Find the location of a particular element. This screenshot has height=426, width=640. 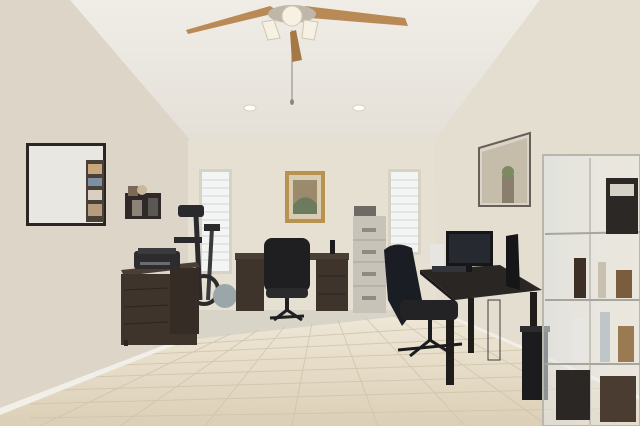

file-cabinet is located at coordinates (369, 259).